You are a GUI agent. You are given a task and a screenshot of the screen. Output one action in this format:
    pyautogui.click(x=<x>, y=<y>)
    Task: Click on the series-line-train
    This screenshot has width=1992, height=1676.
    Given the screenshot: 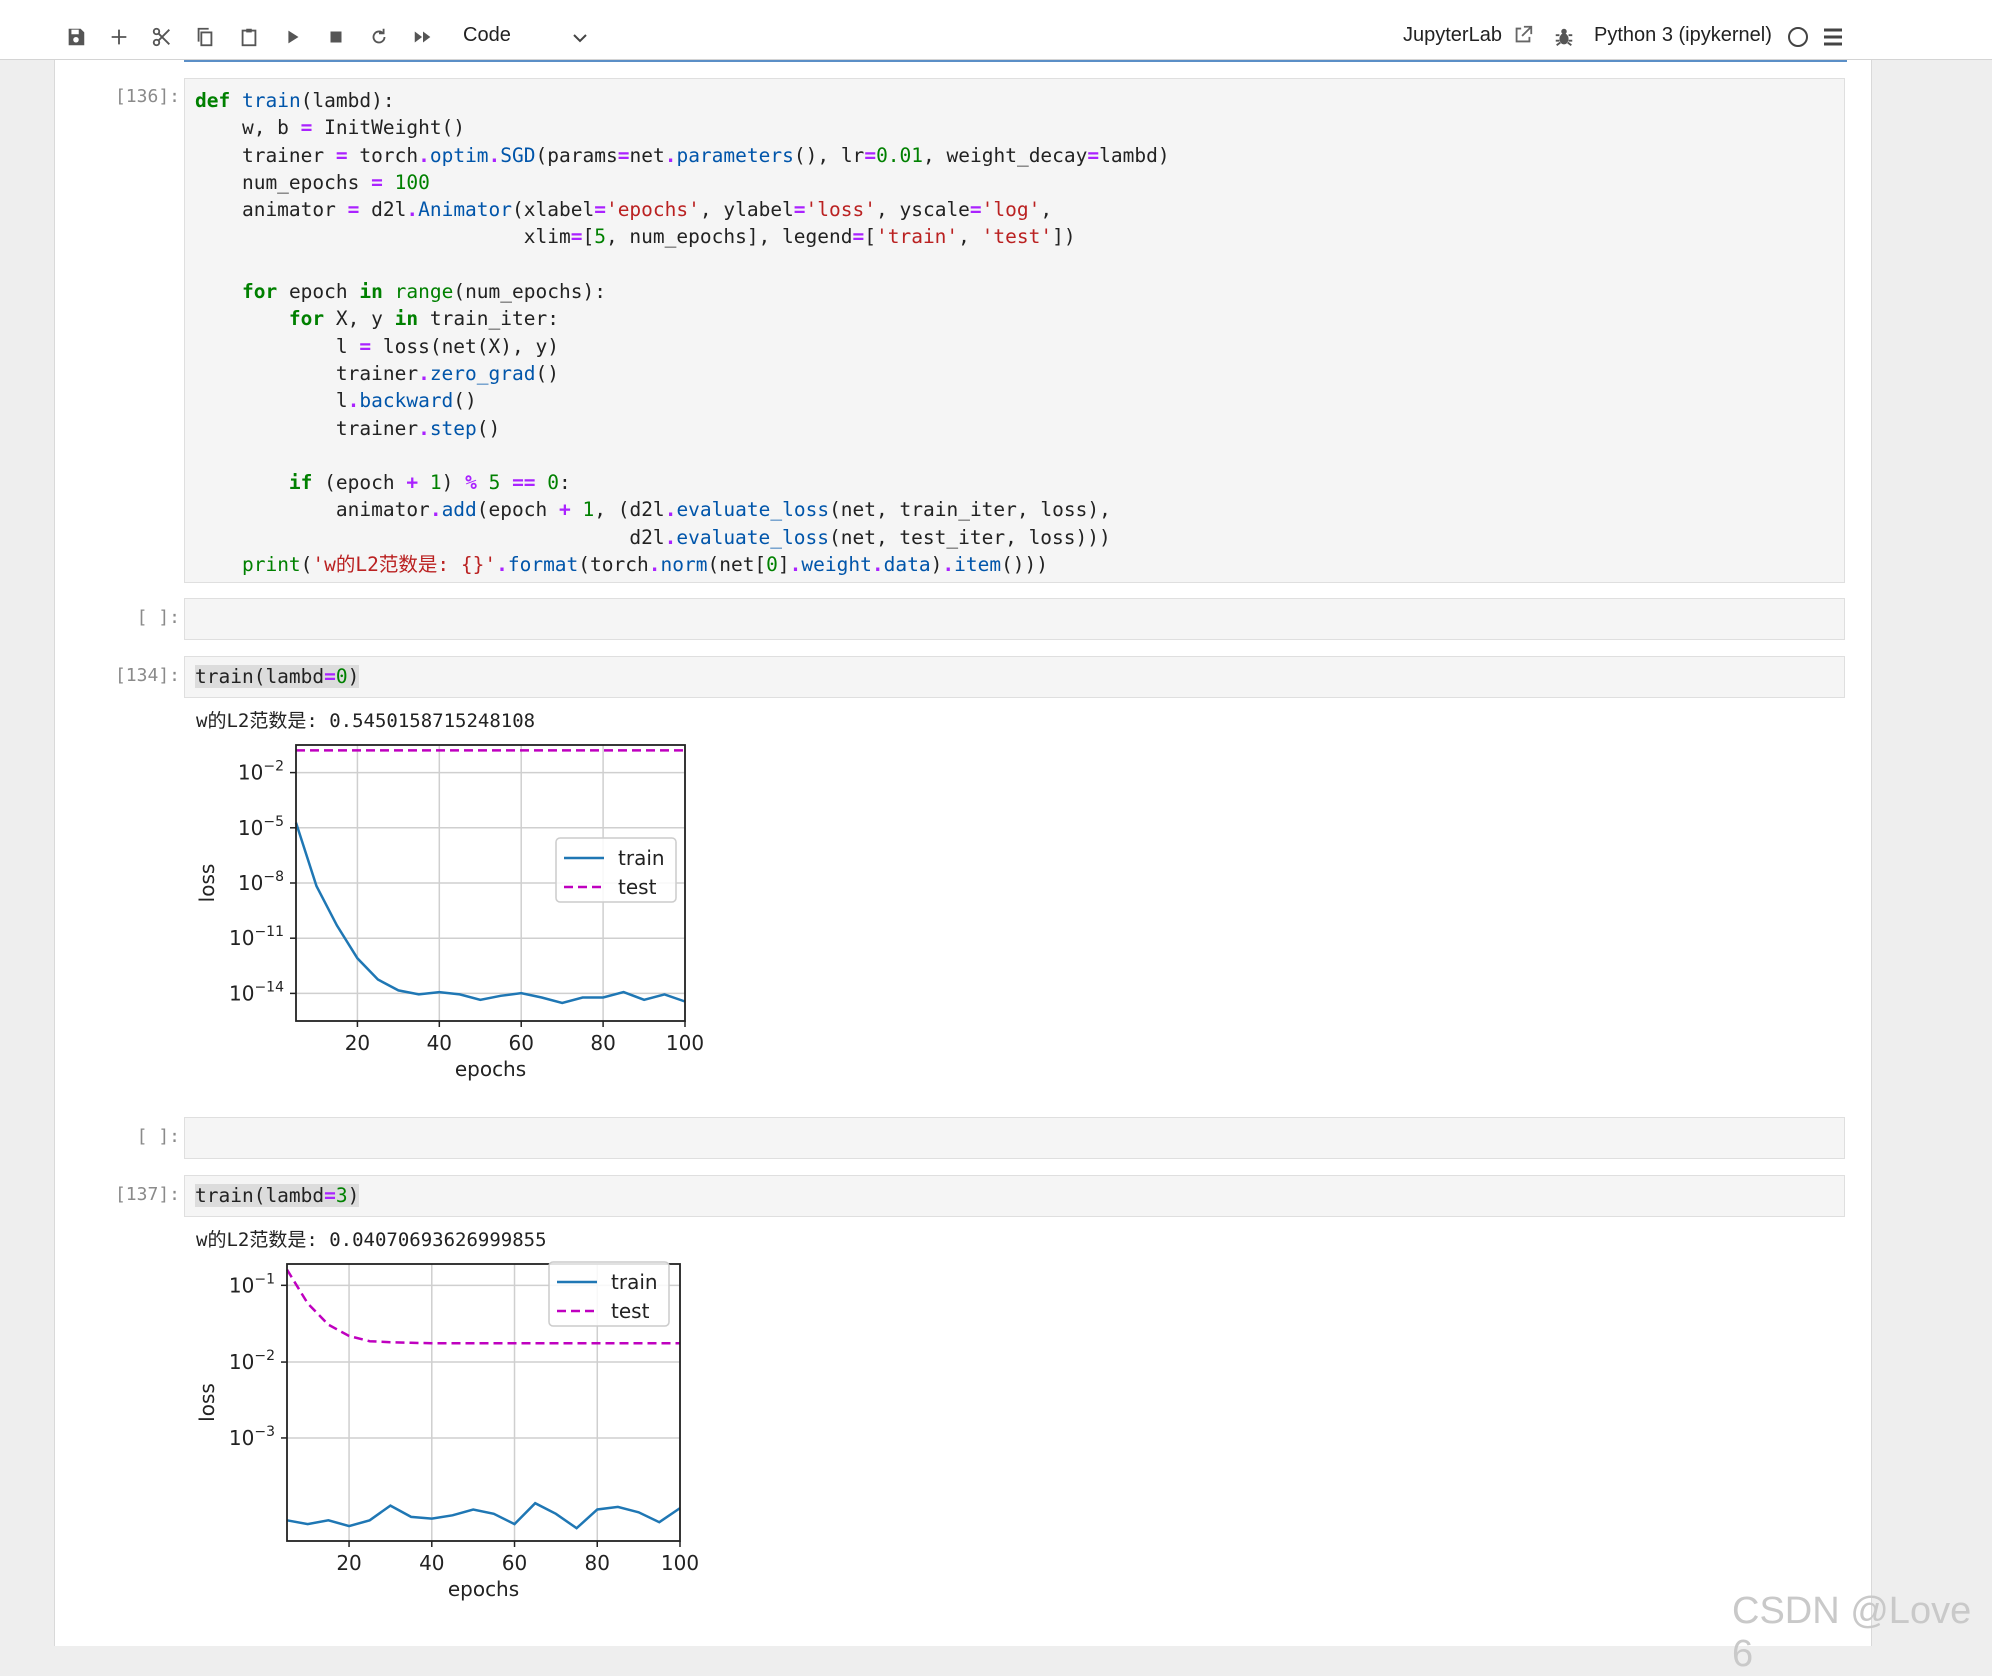 What is the action you would take?
    pyautogui.click(x=483, y=1515)
    